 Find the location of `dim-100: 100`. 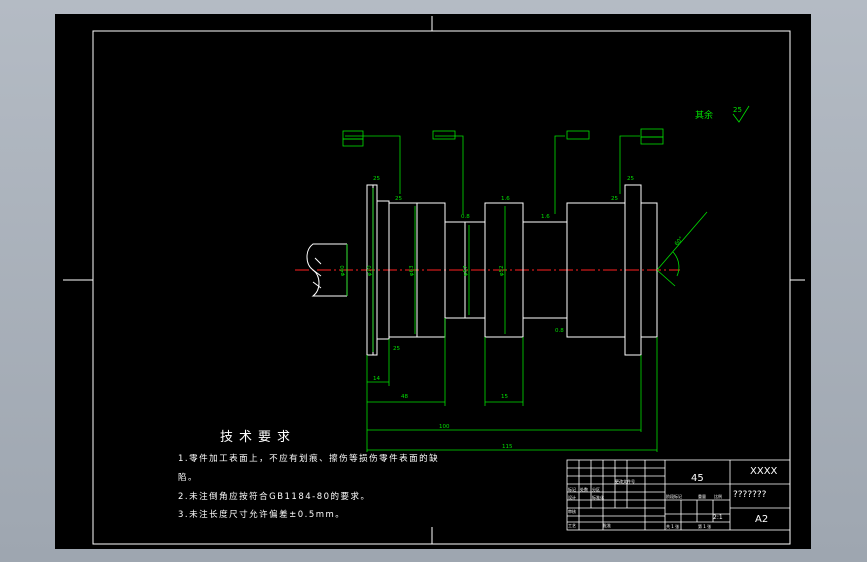

dim-100: 100 is located at coordinates (444, 427).